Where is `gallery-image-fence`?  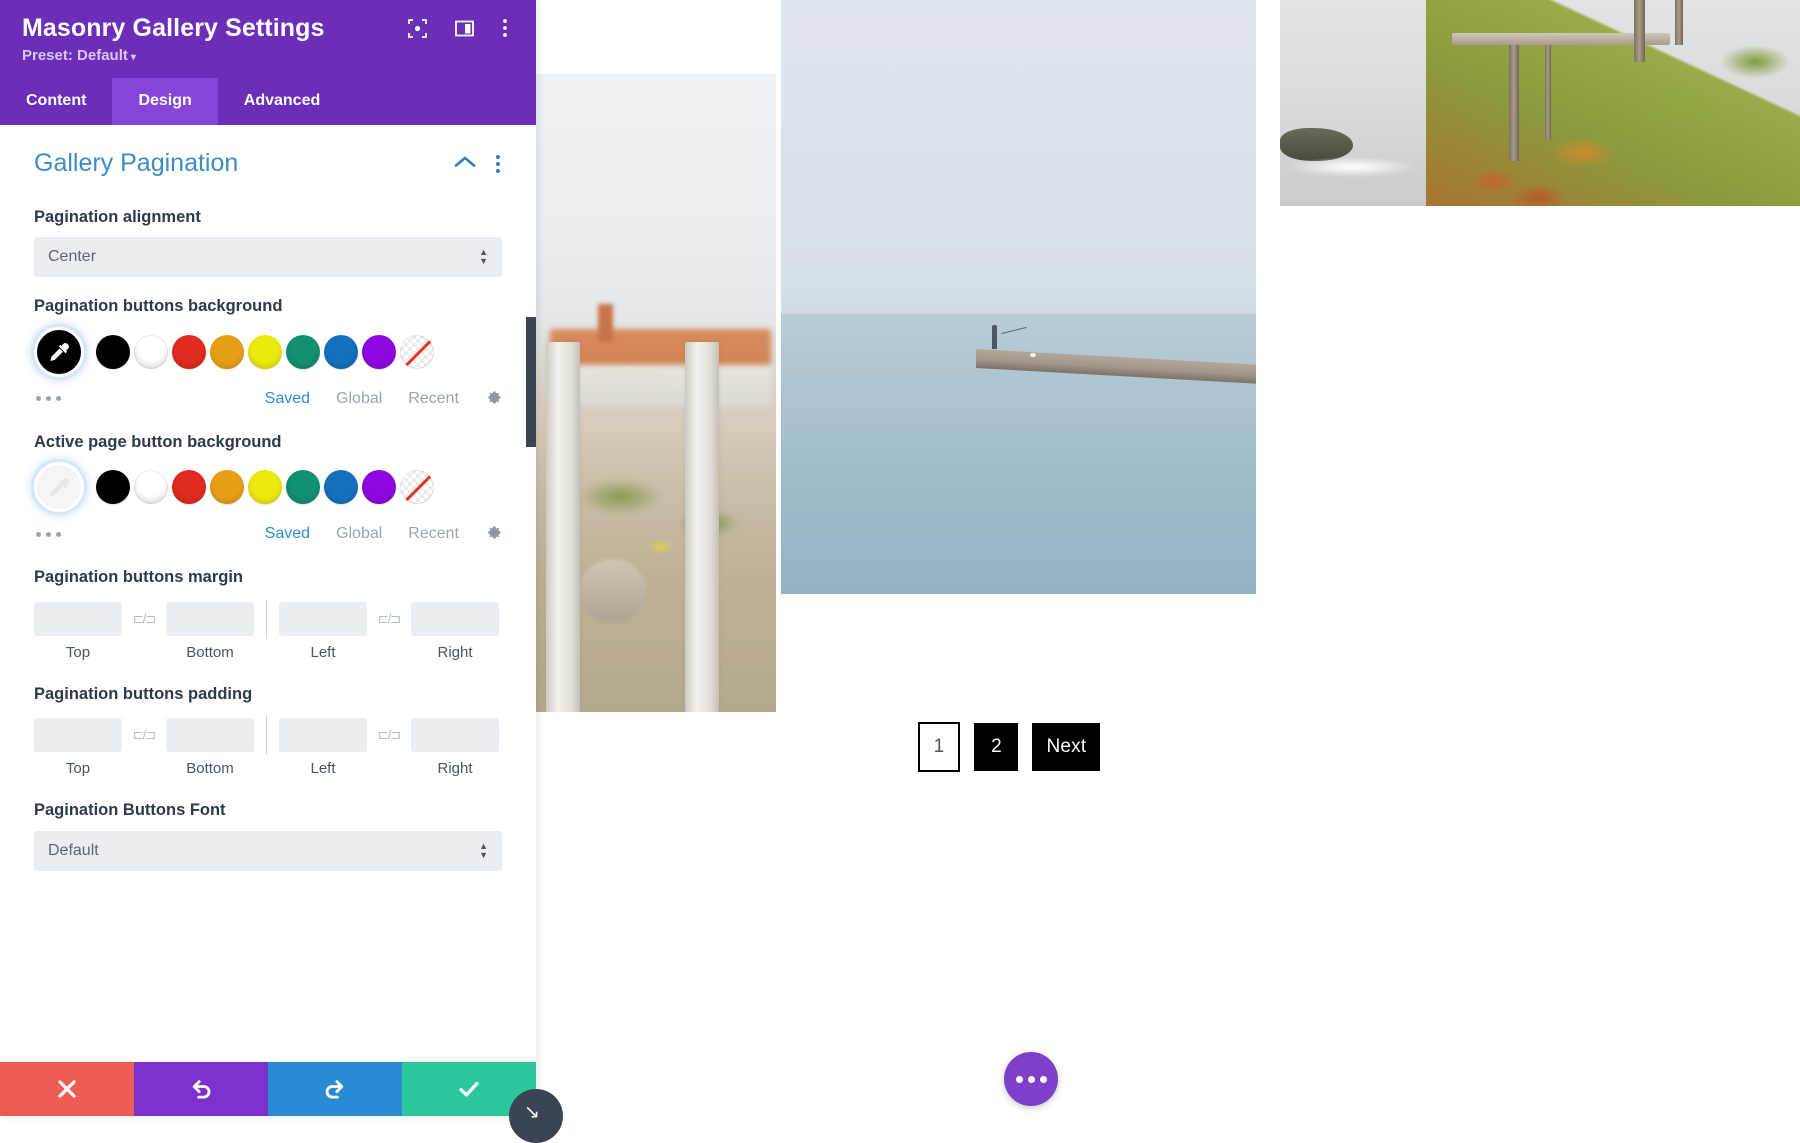 gallery-image-fence is located at coordinates (656, 393).